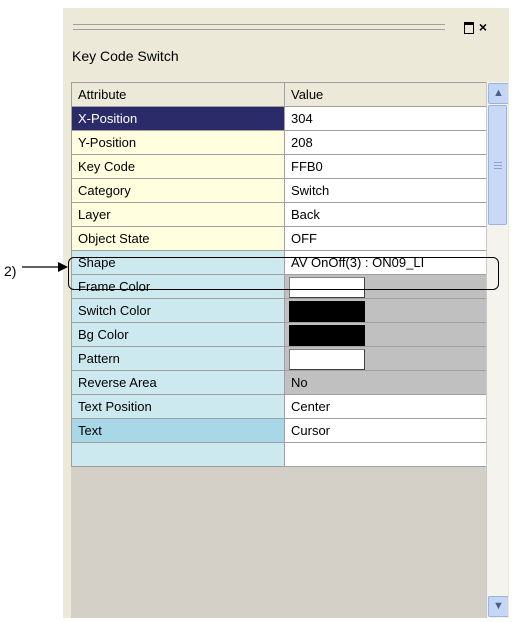 This screenshot has height=622, width=515. What do you see at coordinates (385, 94) in the screenshot?
I see `value-column-header: Value` at bounding box center [385, 94].